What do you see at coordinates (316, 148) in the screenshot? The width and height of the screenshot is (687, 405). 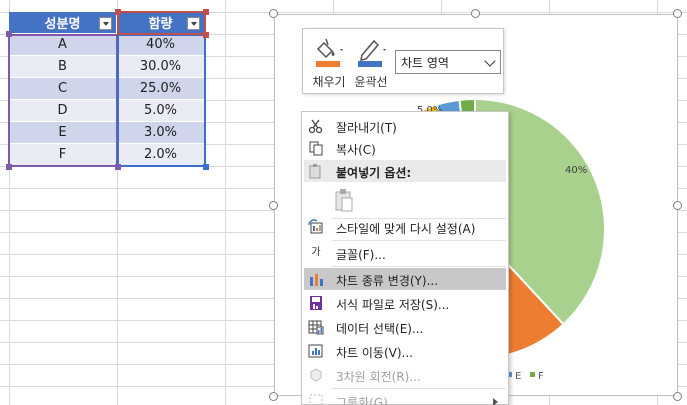 I see `copy-icon` at bounding box center [316, 148].